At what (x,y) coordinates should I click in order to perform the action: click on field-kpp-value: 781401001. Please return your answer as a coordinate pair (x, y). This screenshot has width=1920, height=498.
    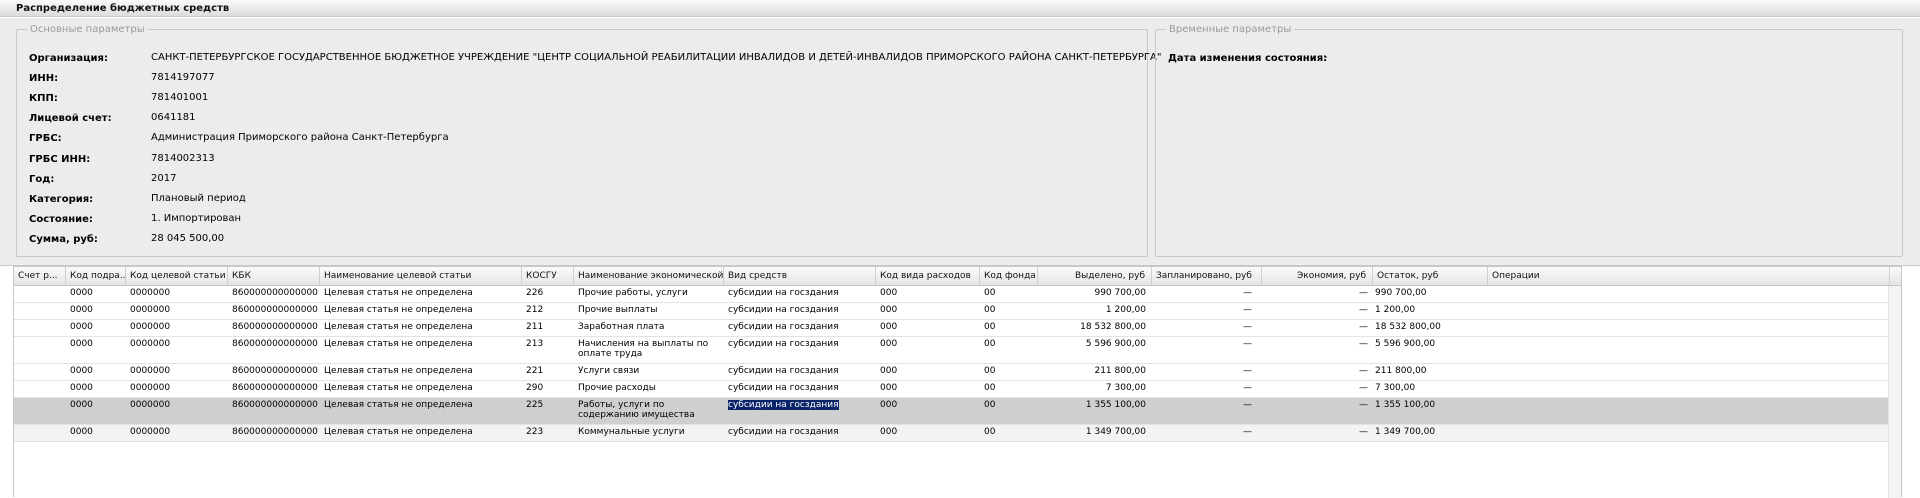
    Looking at the image, I should click on (180, 98).